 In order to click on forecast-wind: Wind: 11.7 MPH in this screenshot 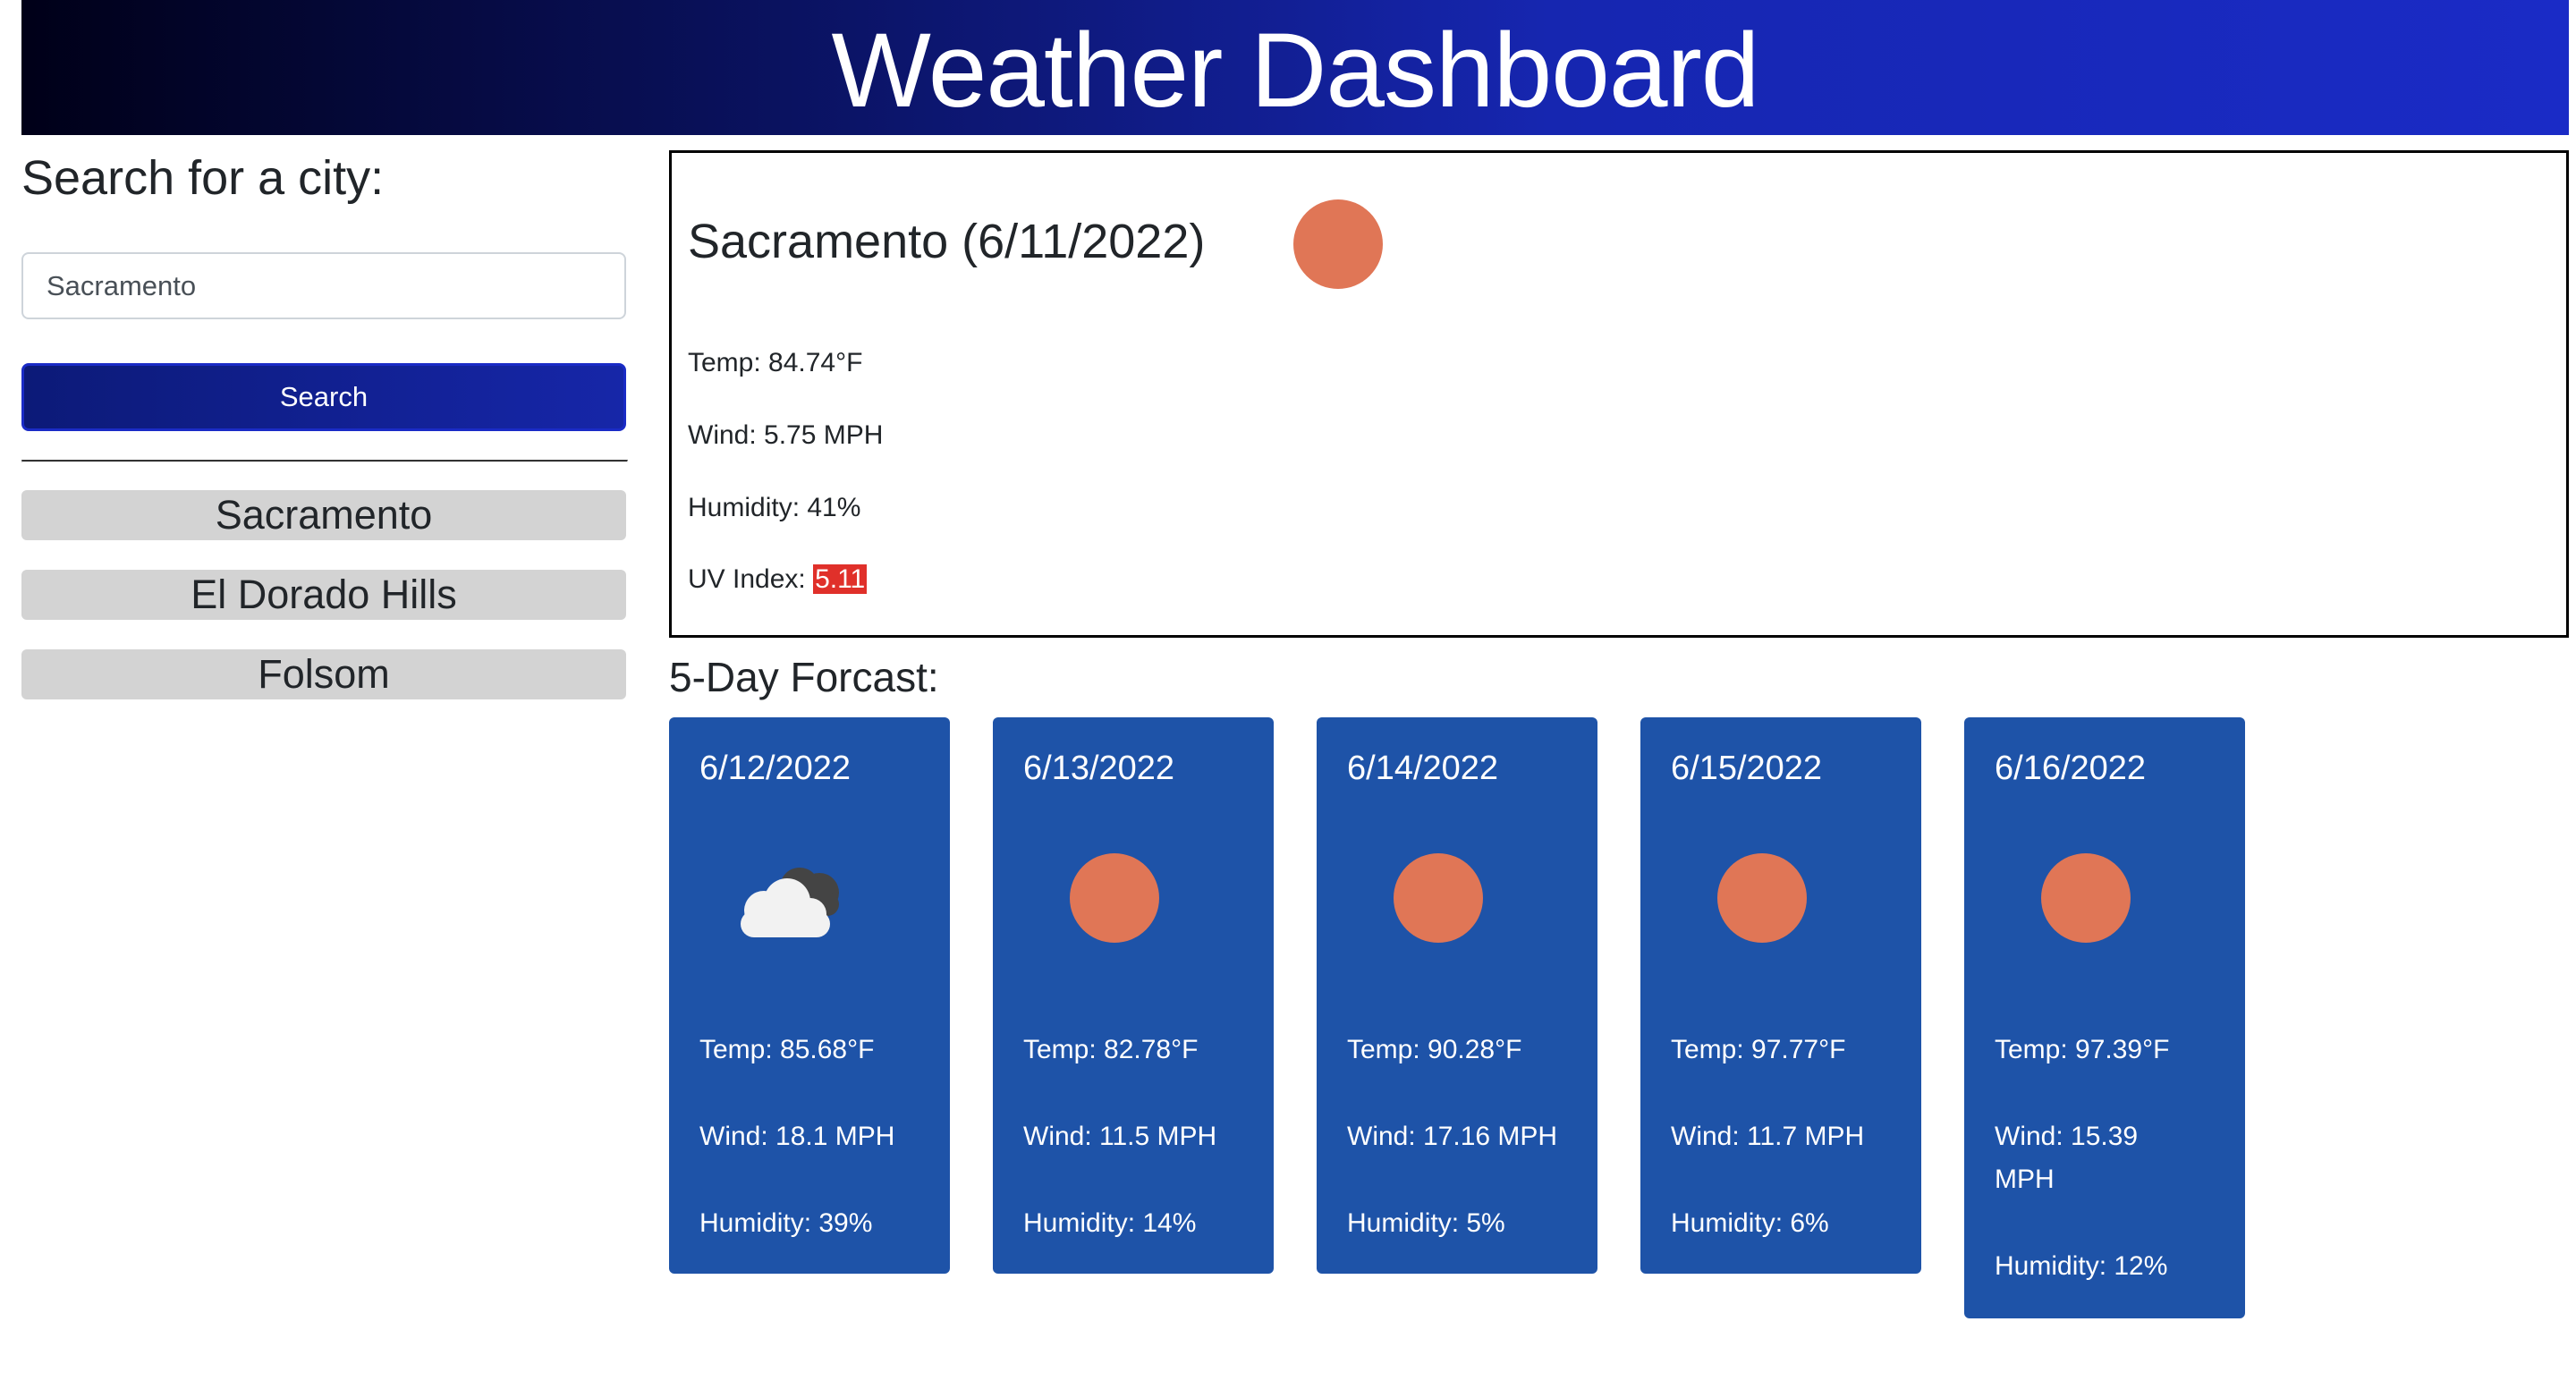, I will do `click(1768, 1136)`.